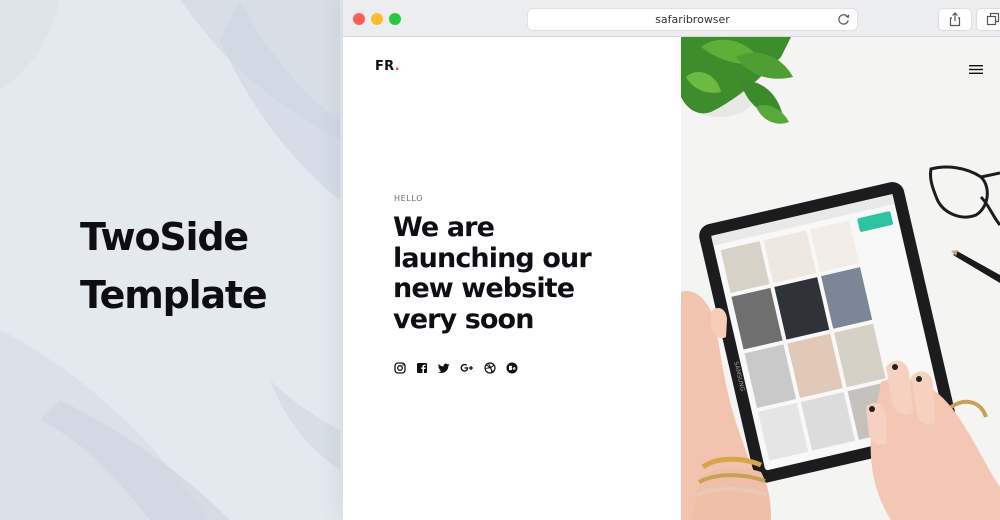  What do you see at coordinates (174, 266) in the screenshot?
I see `promo-title: TwoSide Template` at bounding box center [174, 266].